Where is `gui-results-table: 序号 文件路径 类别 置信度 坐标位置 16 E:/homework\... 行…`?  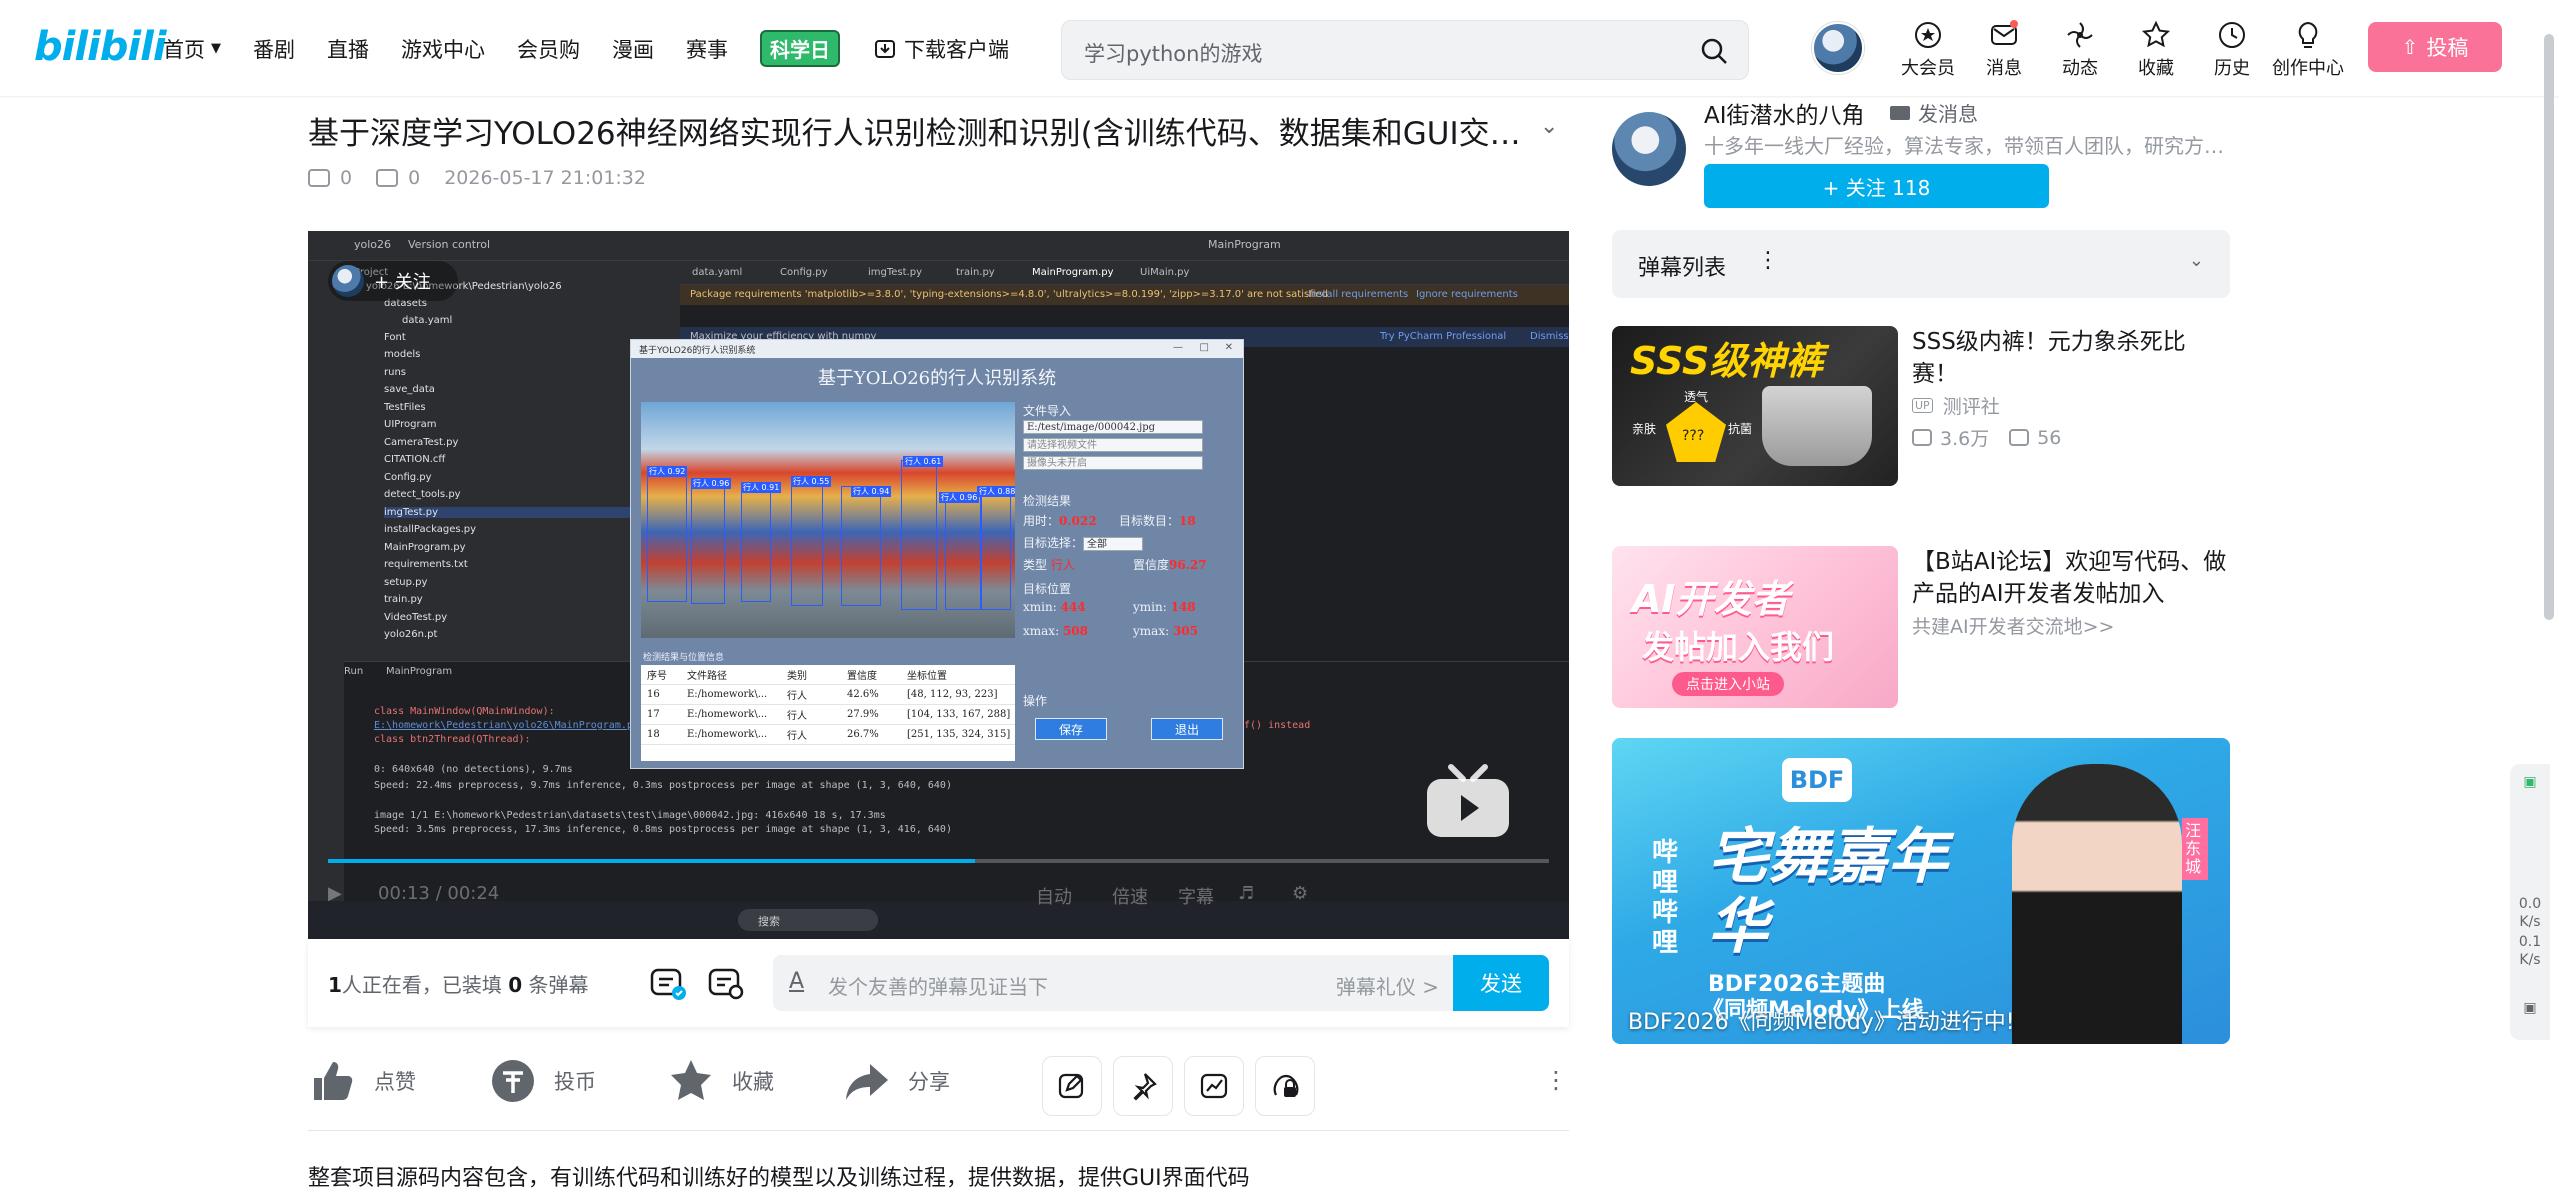 gui-results-table: 序号 文件路径 类别 置信度 坐标位置 16 E:/homework\... 行… is located at coordinates (828, 713).